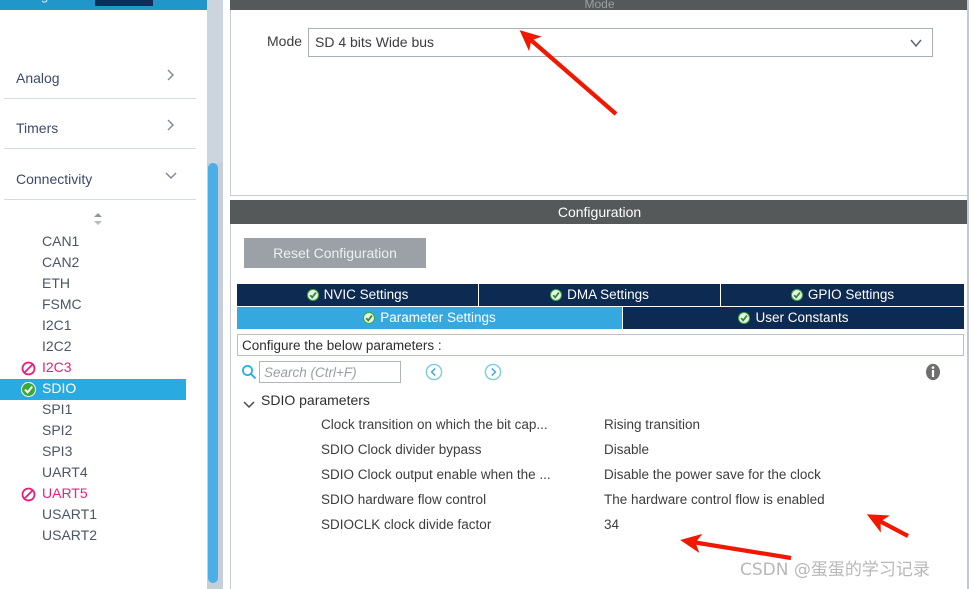 Image resolution: width=969 pixels, height=589 pixels. Describe the element at coordinates (37, 128) in the screenshot. I see `sidebar-category-label: Timers` at that location.